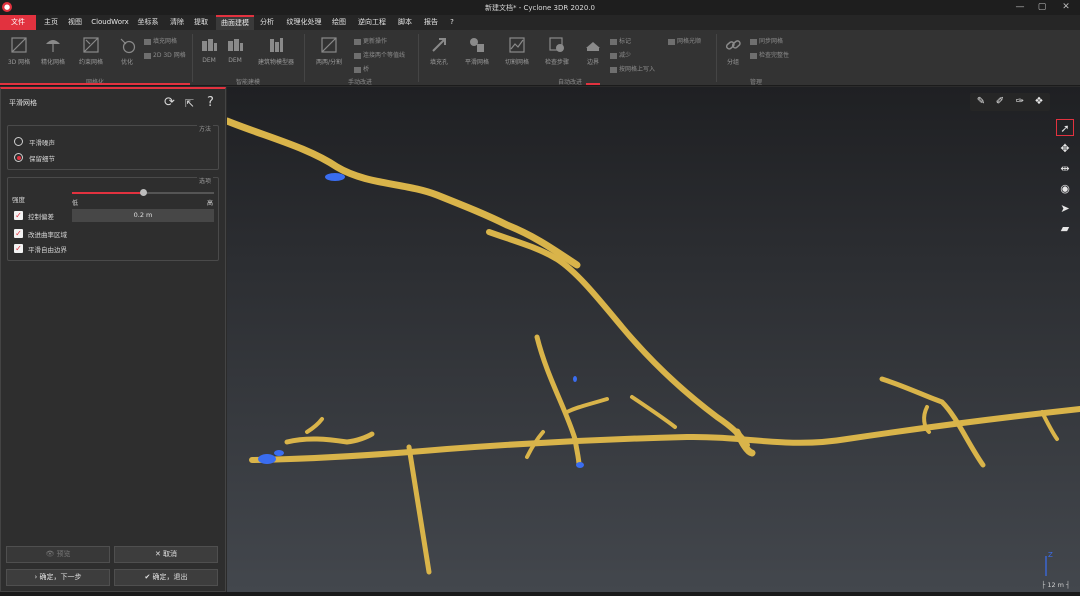 The image size is (1080, 596). What do you see at coordinates (733, 51) in the screenshot?
I see `group-button: 分组` at bounding box center [733, 51].